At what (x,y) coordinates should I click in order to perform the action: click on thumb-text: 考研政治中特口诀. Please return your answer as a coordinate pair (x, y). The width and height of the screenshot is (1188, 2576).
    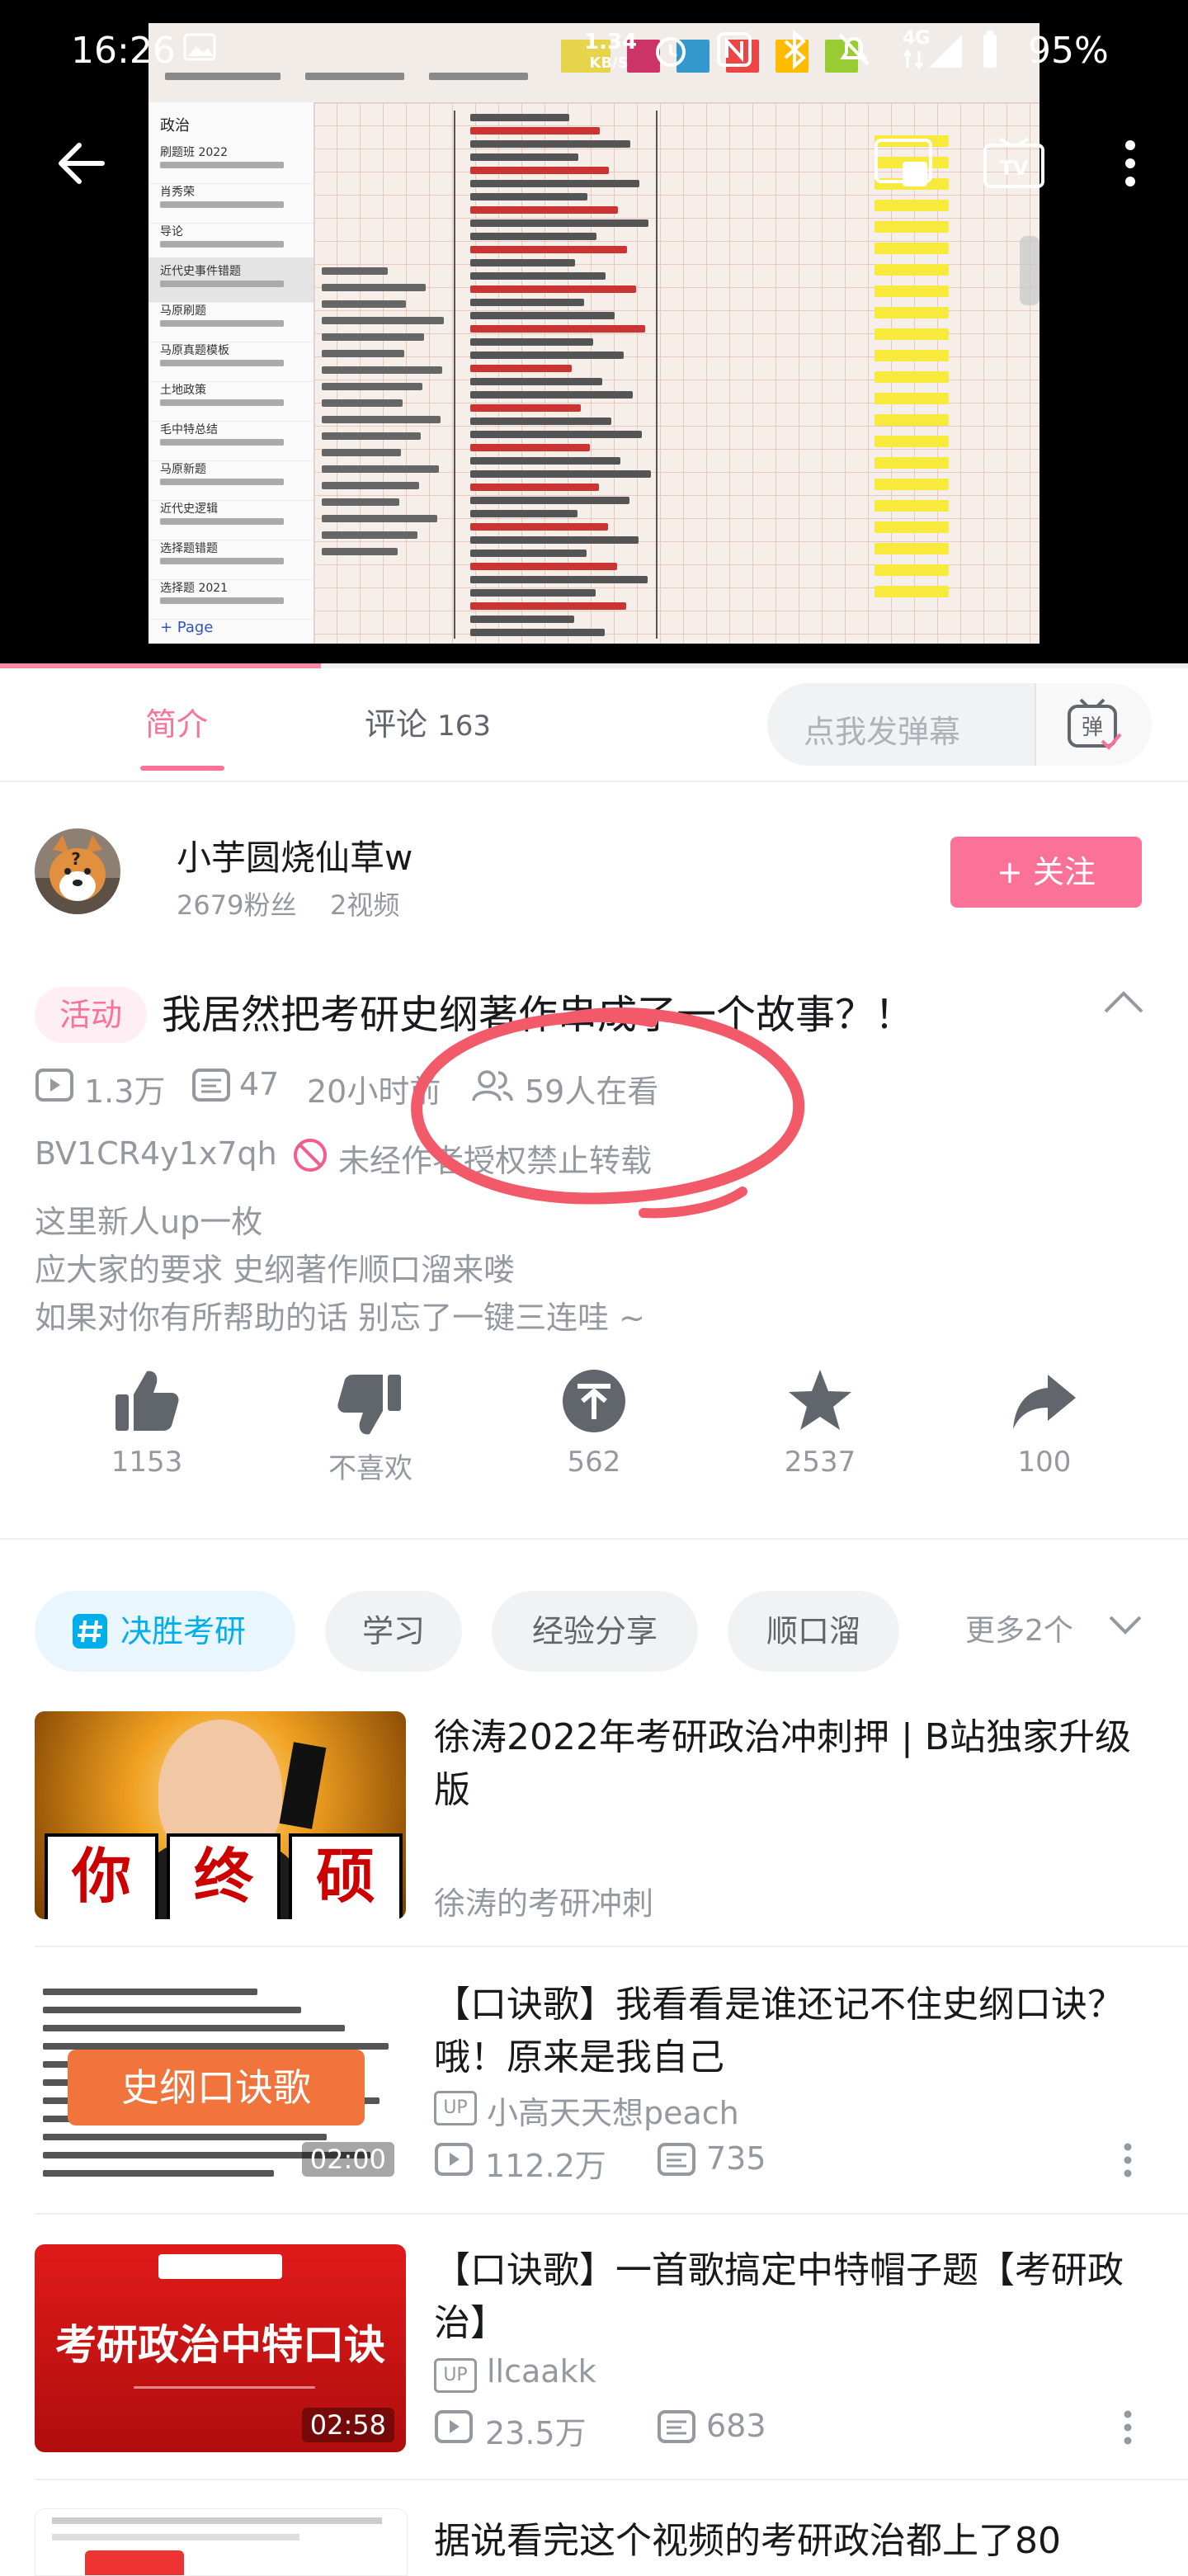
    Looking at the image, I should click on (220, 2344).